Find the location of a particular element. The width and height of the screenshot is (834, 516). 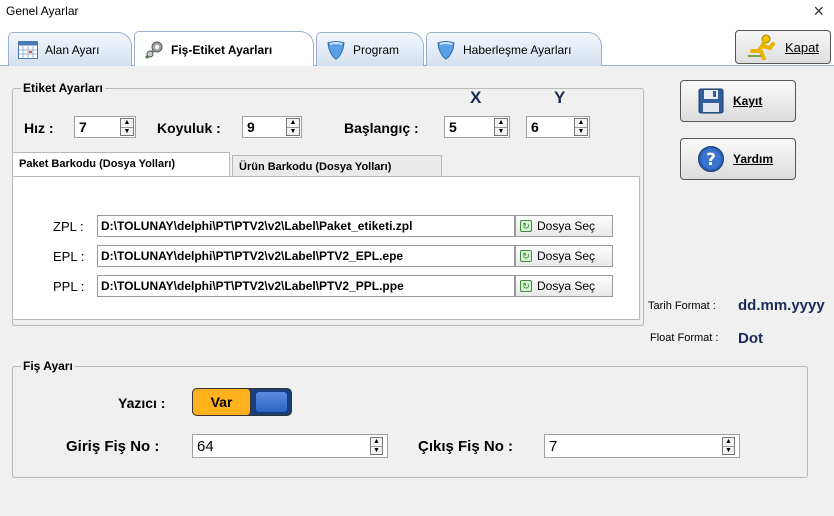

tarih-format-value: dd.mm.yyyy is located at coordinates (781, 305).